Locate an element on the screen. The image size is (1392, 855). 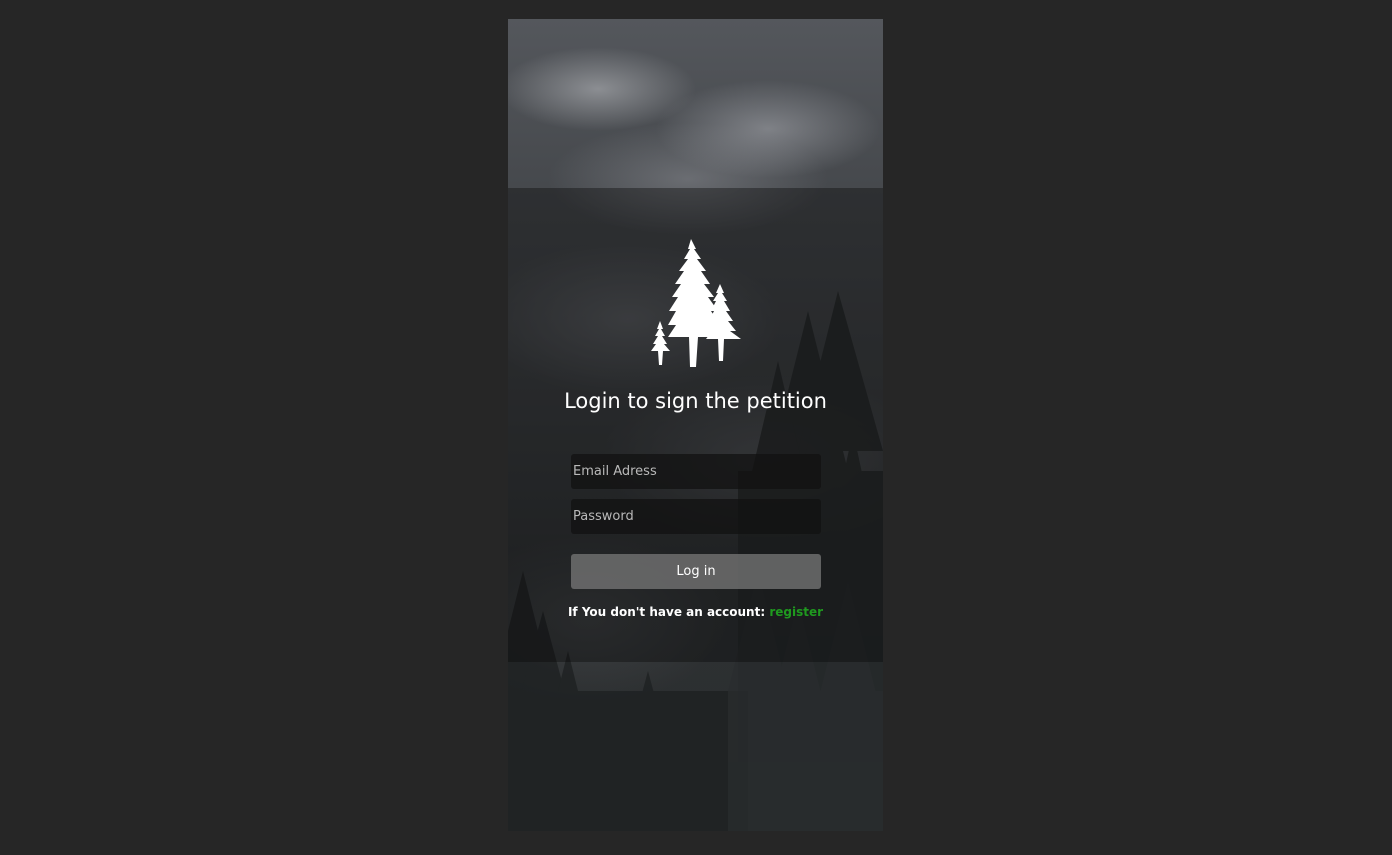
page-title: Login to sign the petition is located at coordinates (695, 401).